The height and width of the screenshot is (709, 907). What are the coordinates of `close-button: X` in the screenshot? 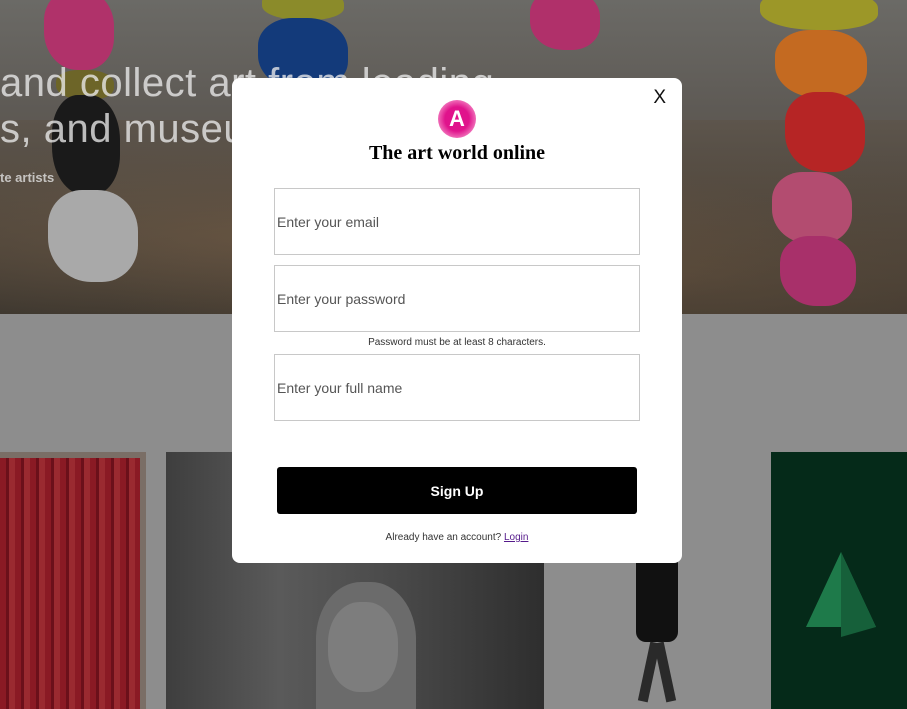 It's located at (659, 98).